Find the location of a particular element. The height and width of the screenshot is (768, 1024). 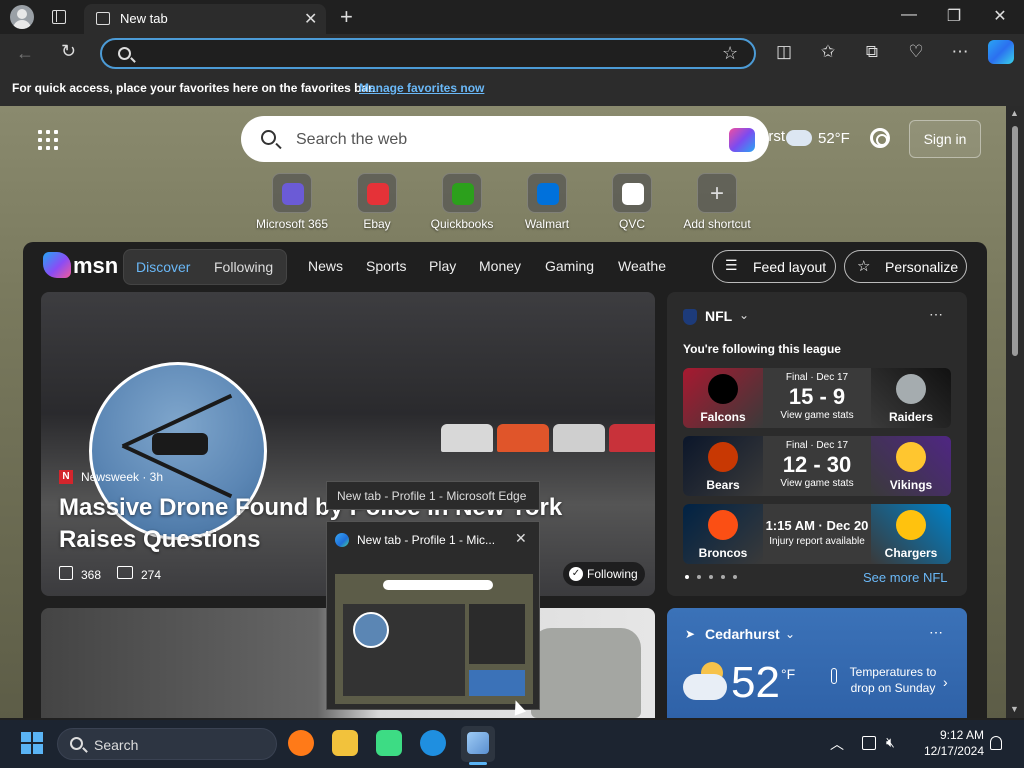

comment-count: 274 is located at coordinates (151, 575).